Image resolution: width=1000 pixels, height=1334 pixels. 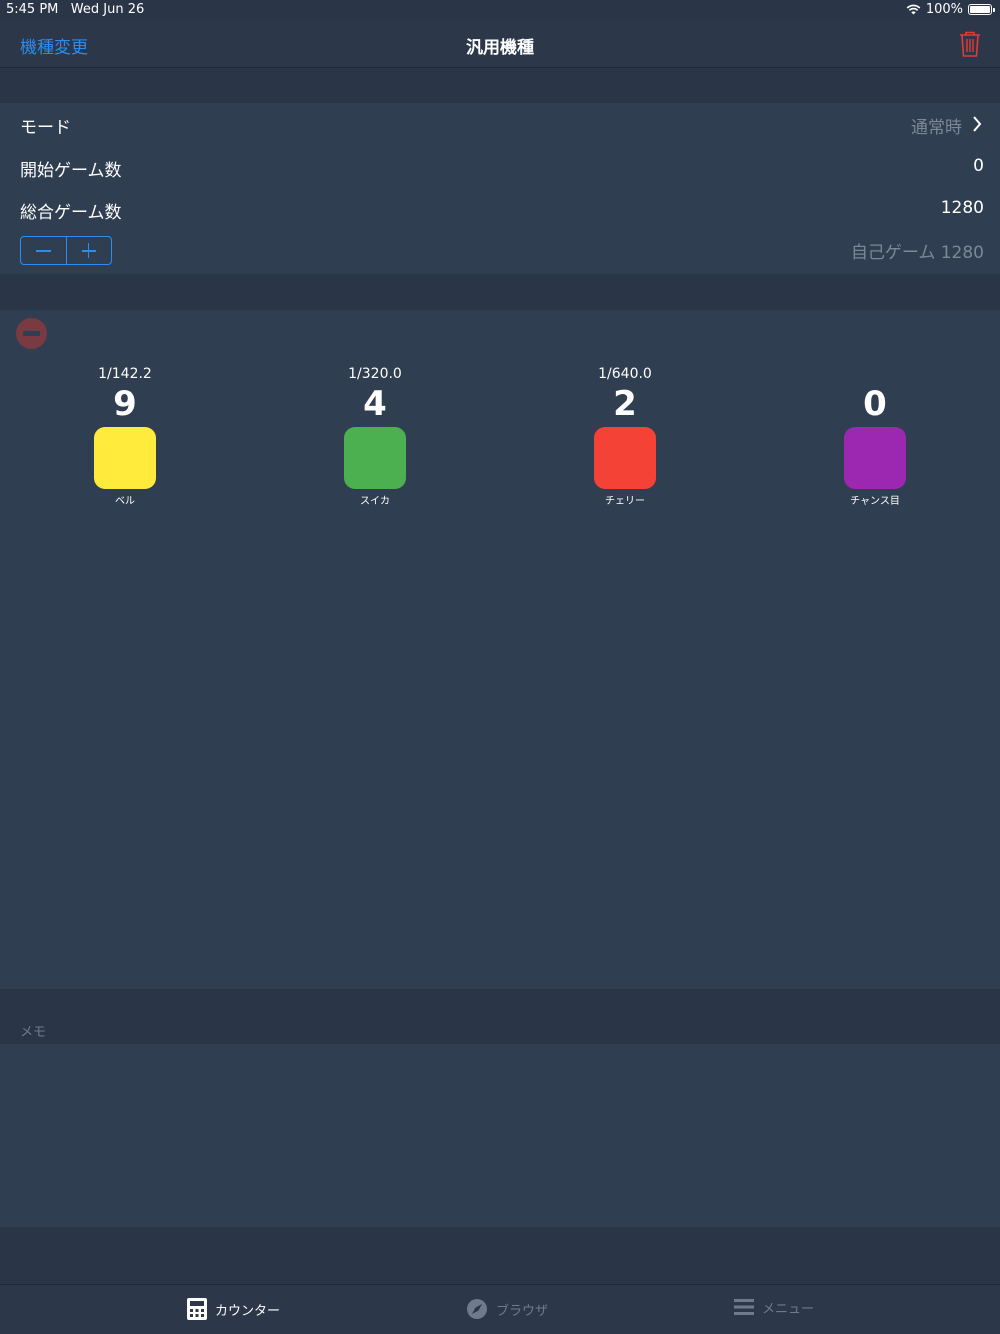 What do you see at coordinates (944, 9) in the screenshot?
I see `battery-percent: 100%` at bounding box center [944, 9].